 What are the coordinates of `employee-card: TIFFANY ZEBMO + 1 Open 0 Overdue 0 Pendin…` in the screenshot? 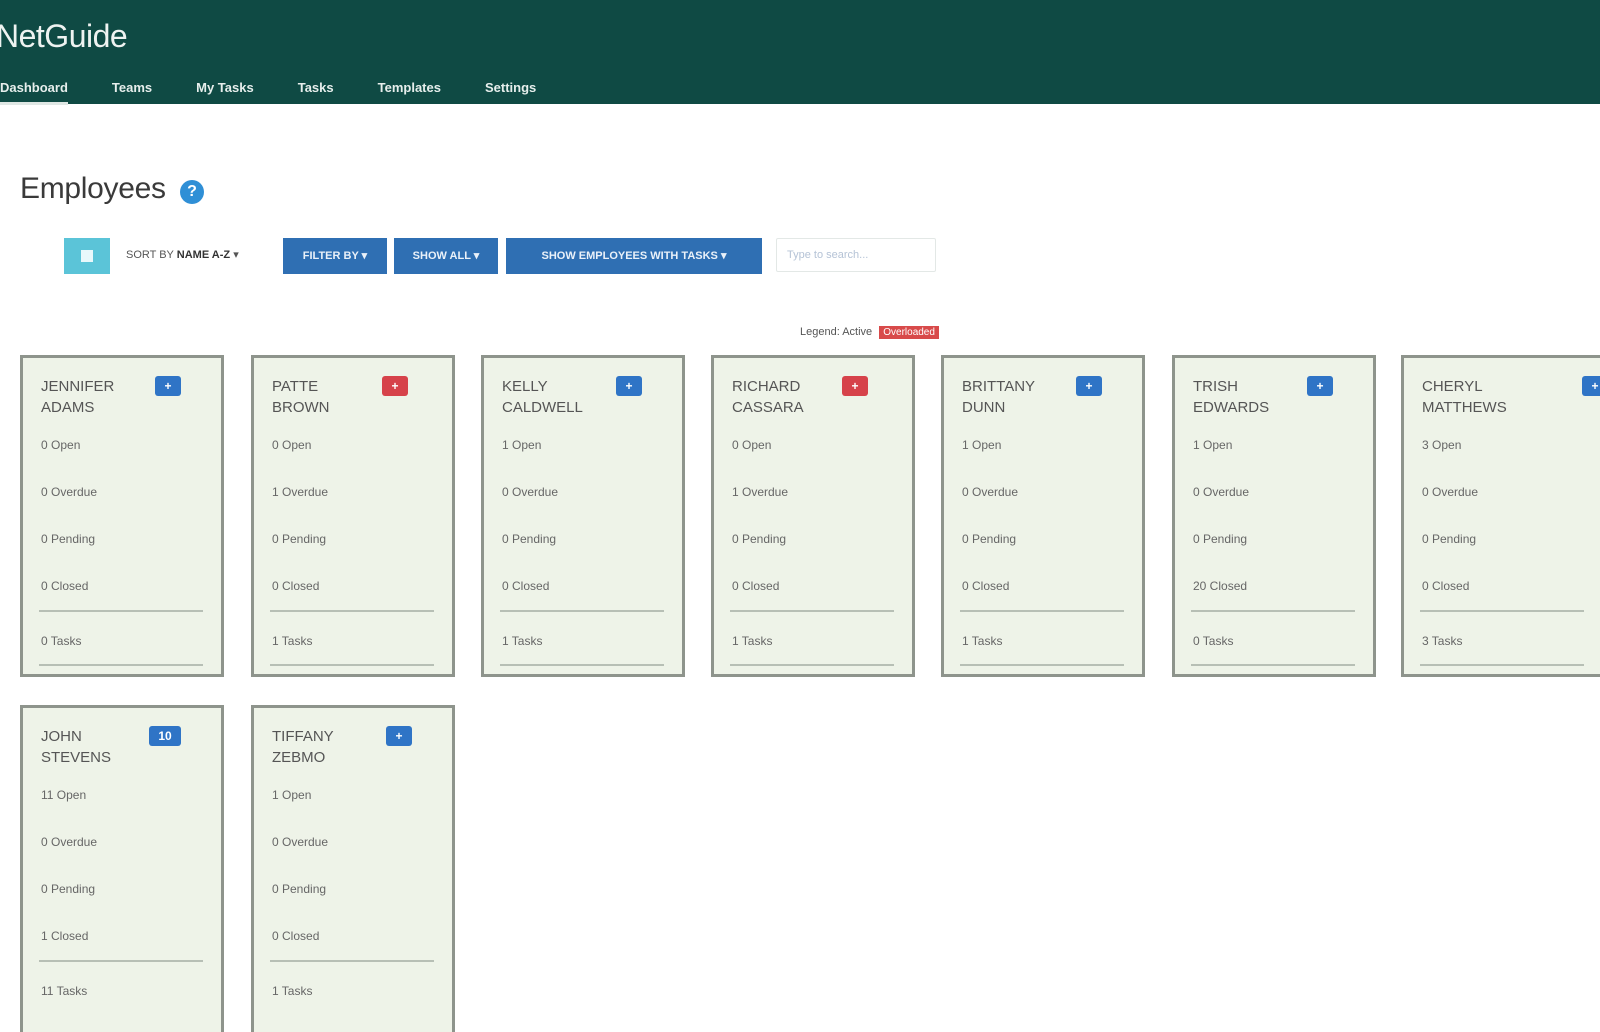 It's located at (353, 868).